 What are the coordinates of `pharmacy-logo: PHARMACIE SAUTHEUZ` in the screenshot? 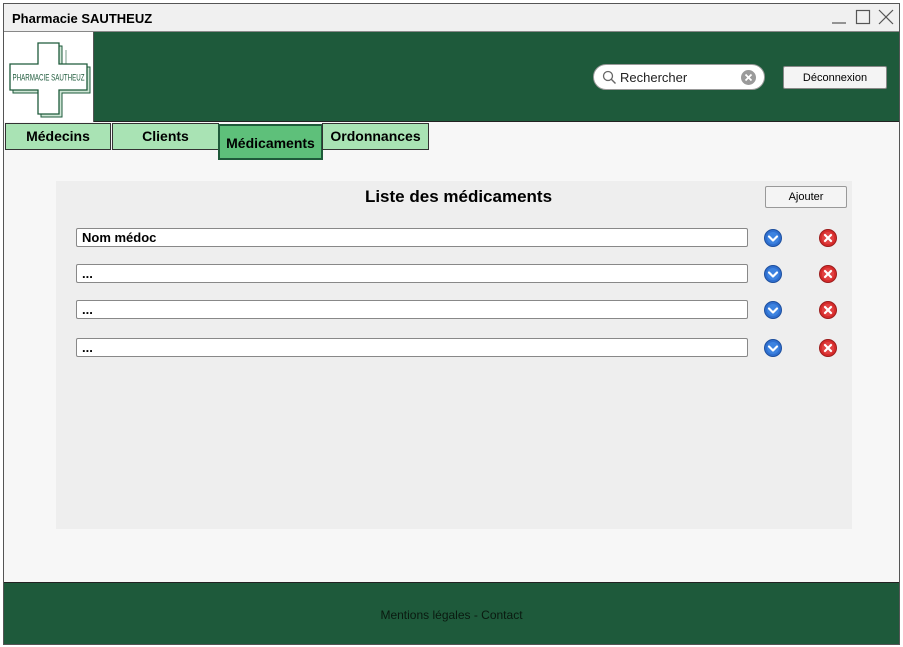 It's located at (49, 77).